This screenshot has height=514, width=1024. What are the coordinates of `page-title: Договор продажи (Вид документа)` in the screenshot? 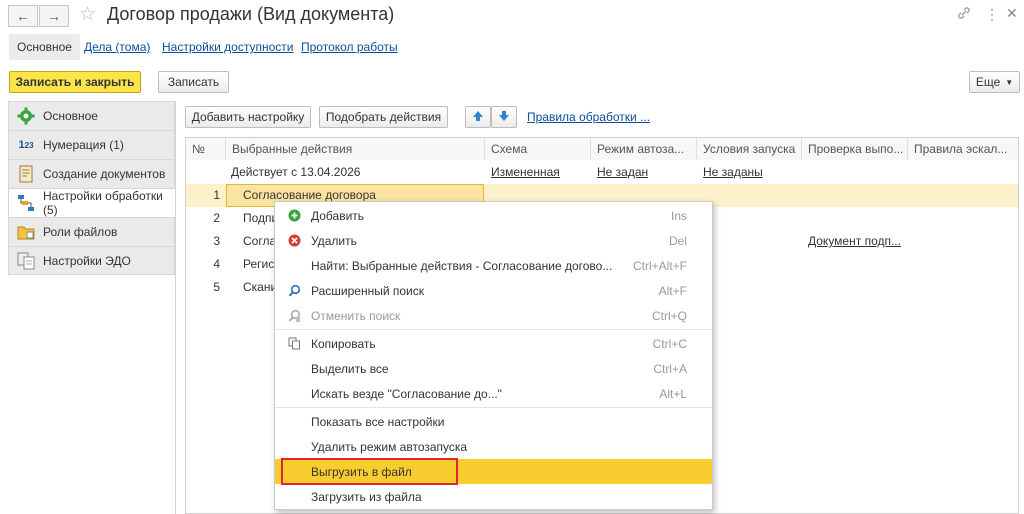 It's located at (251, 14).